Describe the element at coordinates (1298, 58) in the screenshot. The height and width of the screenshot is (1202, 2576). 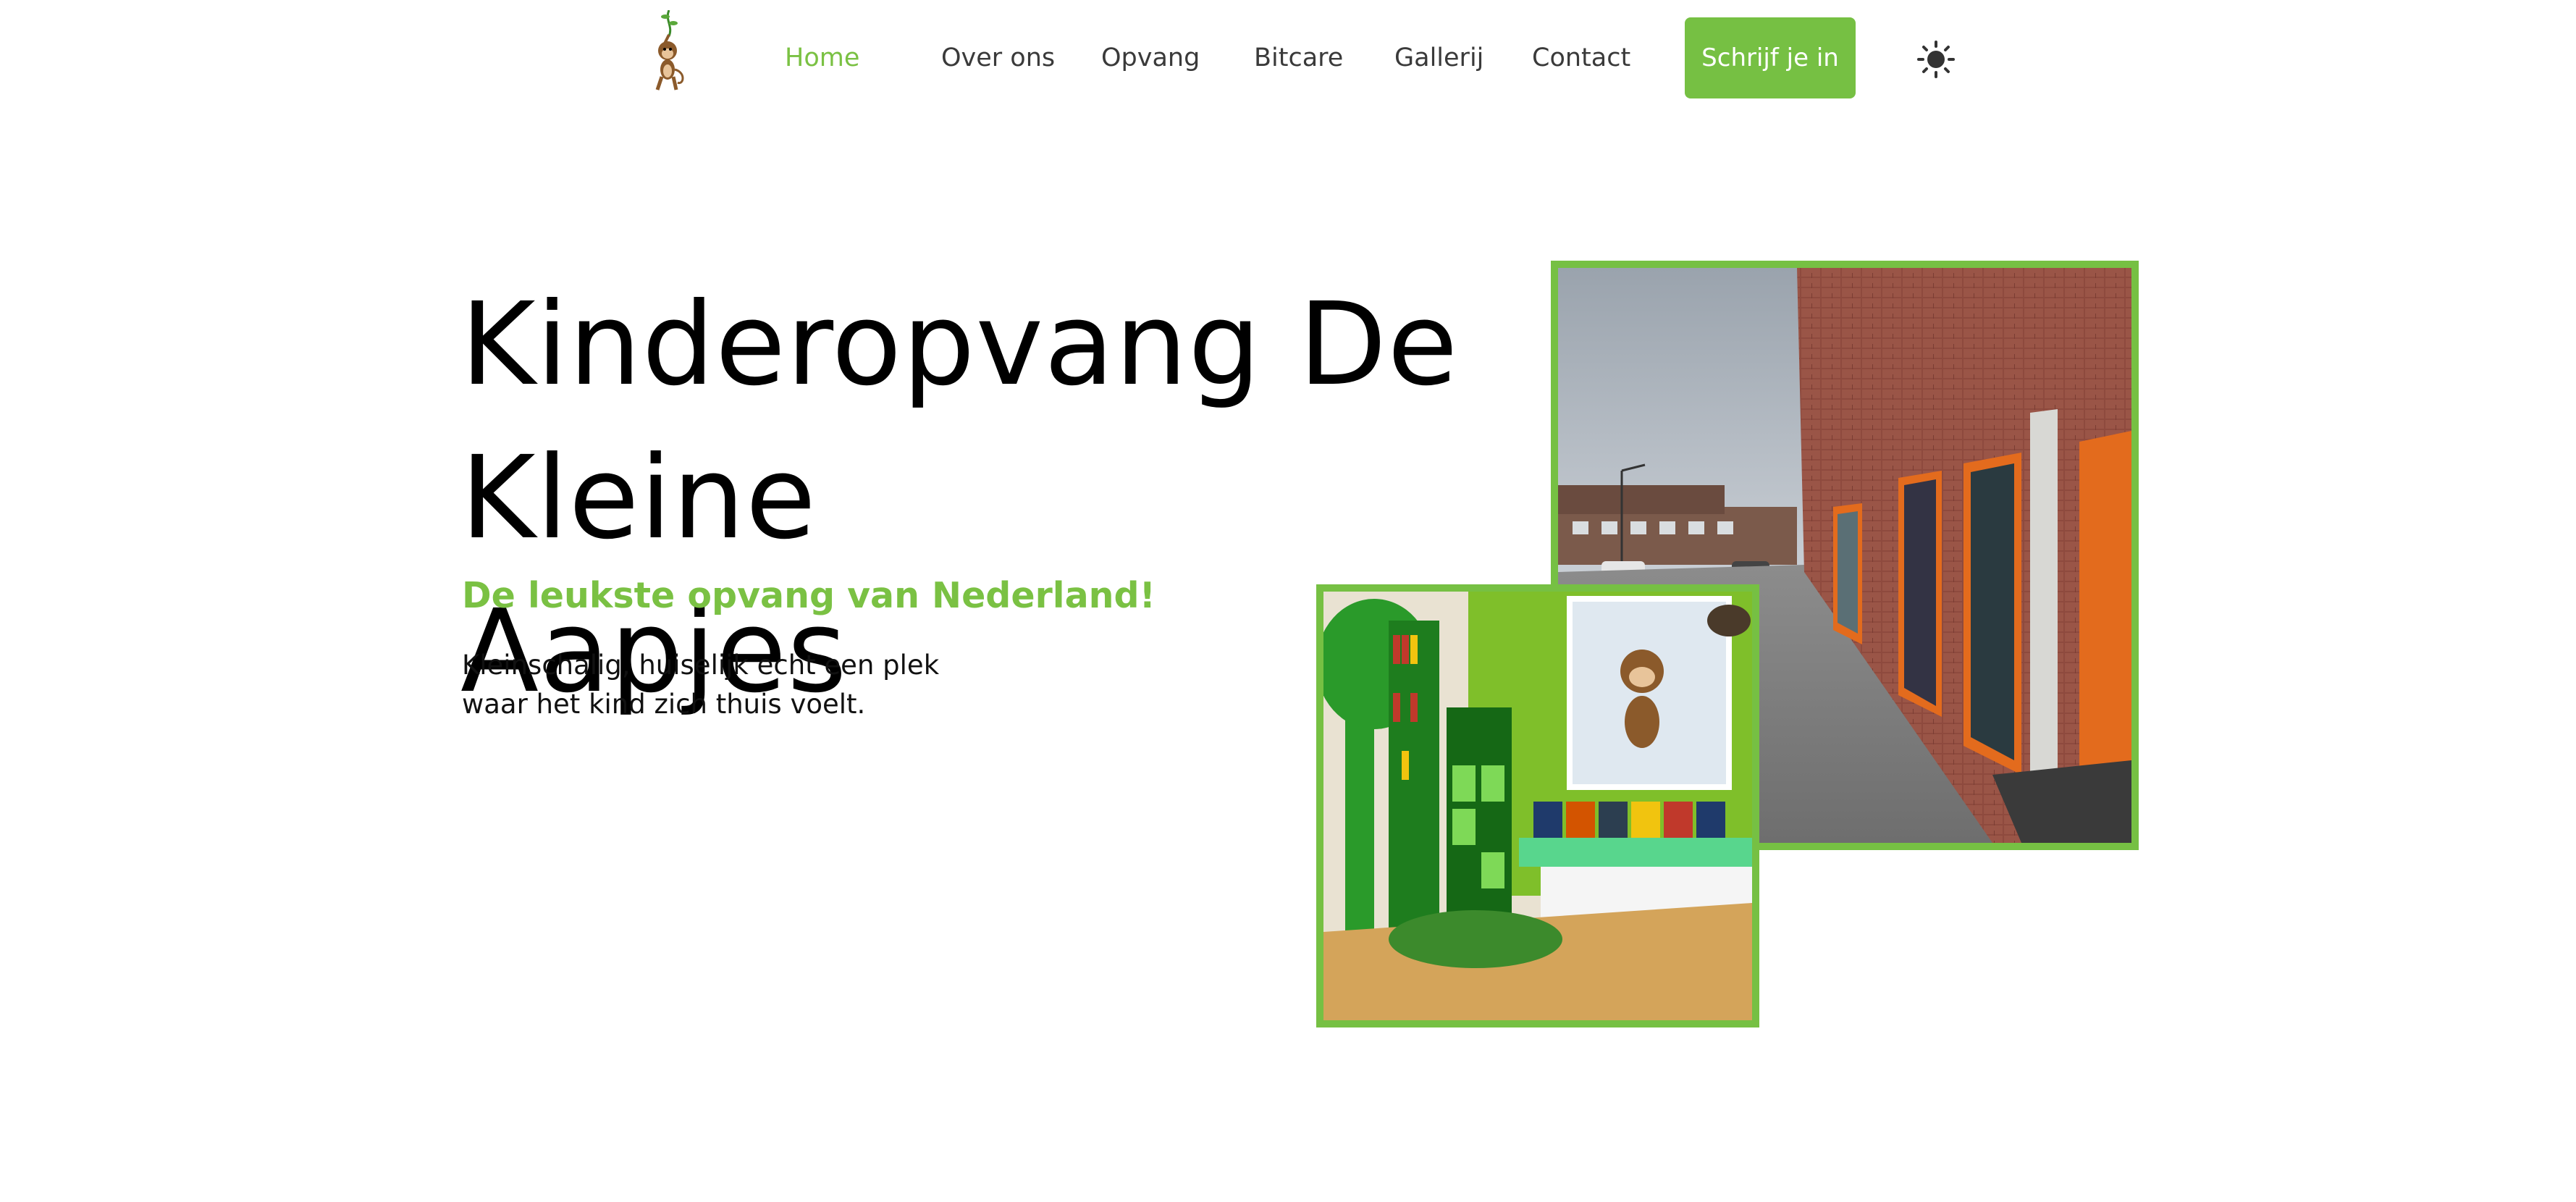
I see `nav-bitcare: Bitcare` at that location.